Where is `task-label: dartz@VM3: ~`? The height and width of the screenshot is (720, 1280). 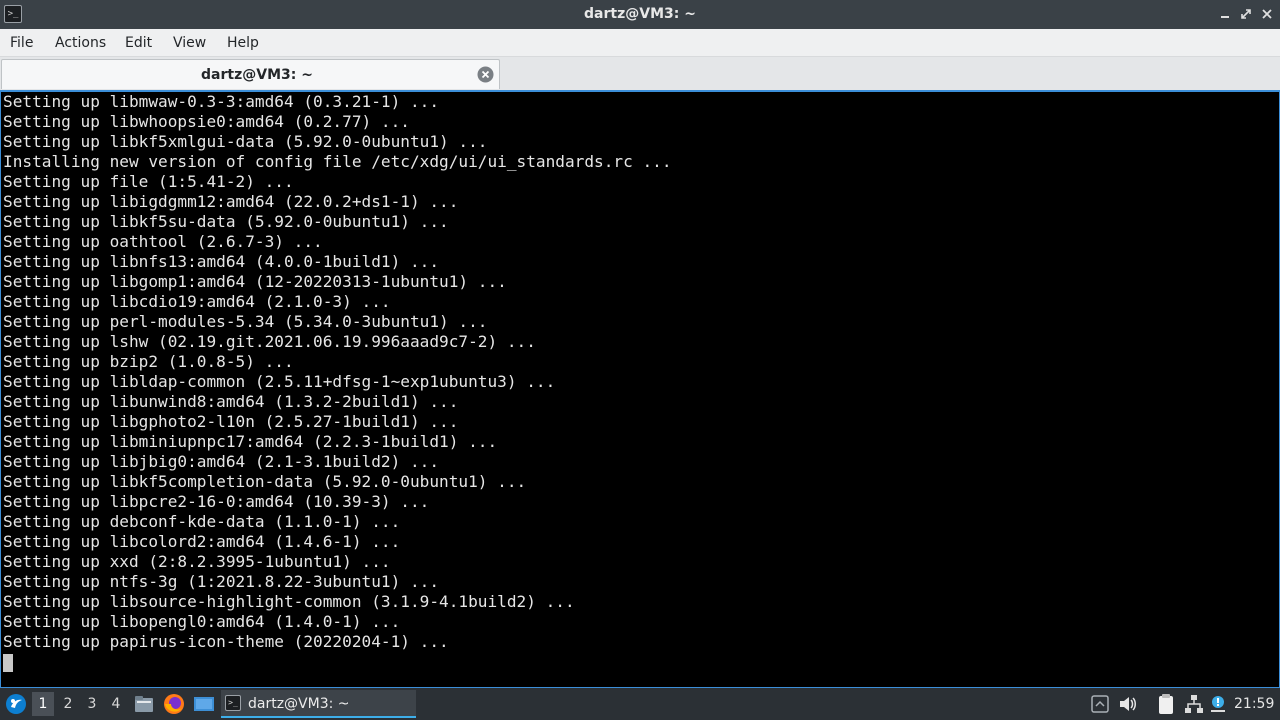
task-label: dartz@VM3: ~ is located at coordinates (299, 704).